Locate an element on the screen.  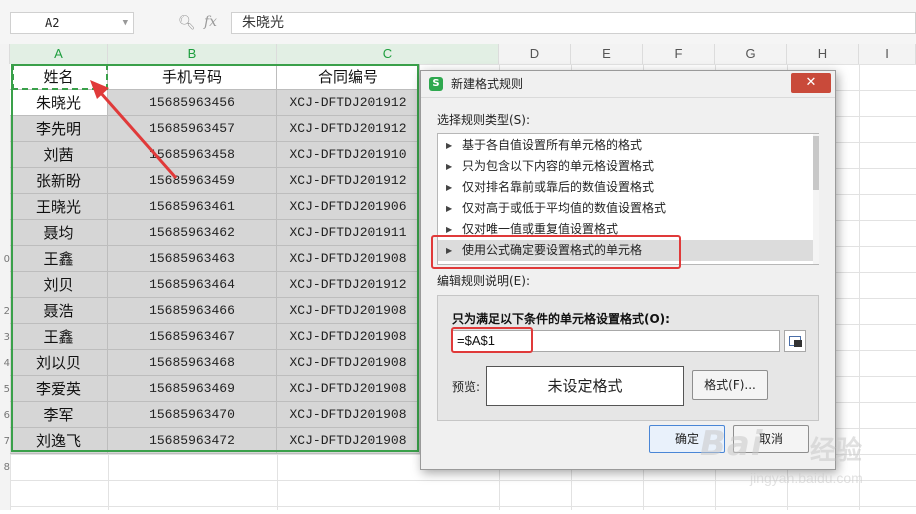
dialog-titlebar: S 新建格式规则 ✕ is located at coordinates (628, 84).